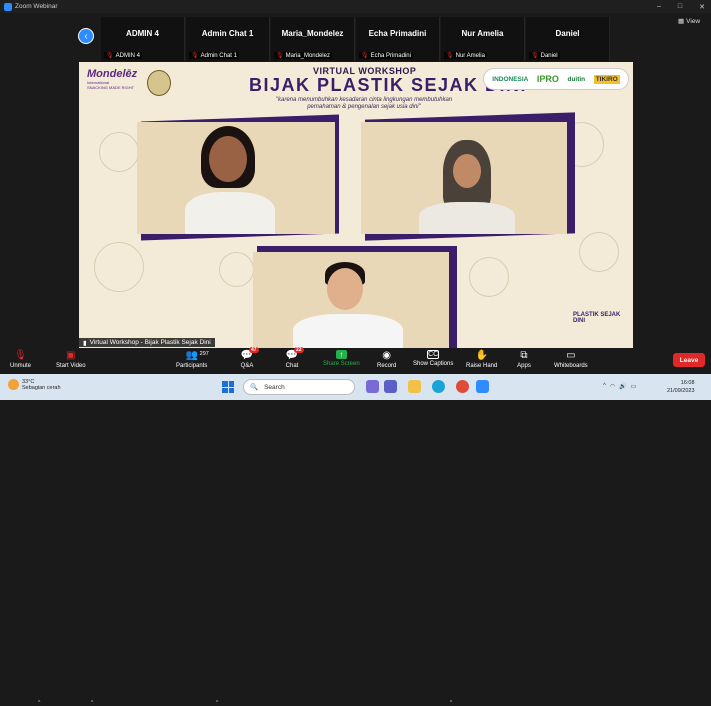  Describe the element at coordinates (567, 33) in the screenshot. I see `participant-name: Daniel` at that location.